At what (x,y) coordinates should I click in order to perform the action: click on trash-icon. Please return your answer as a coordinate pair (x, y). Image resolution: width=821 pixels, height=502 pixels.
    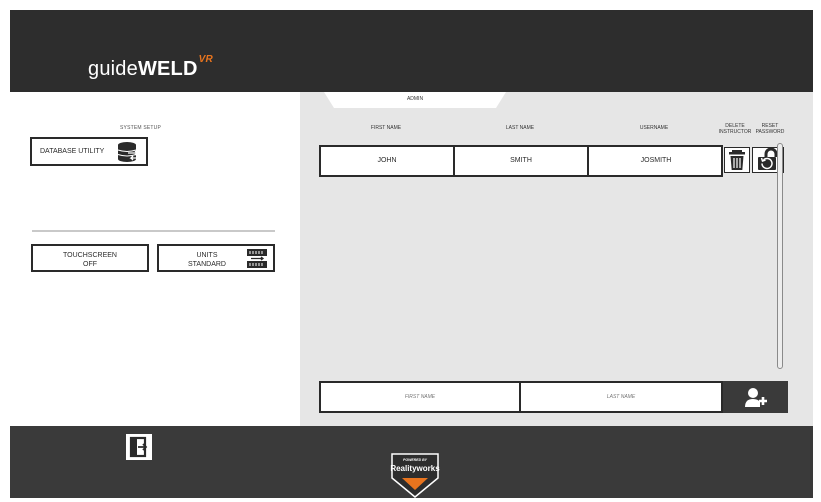
    Looking at the image, I should click on (737, 160).